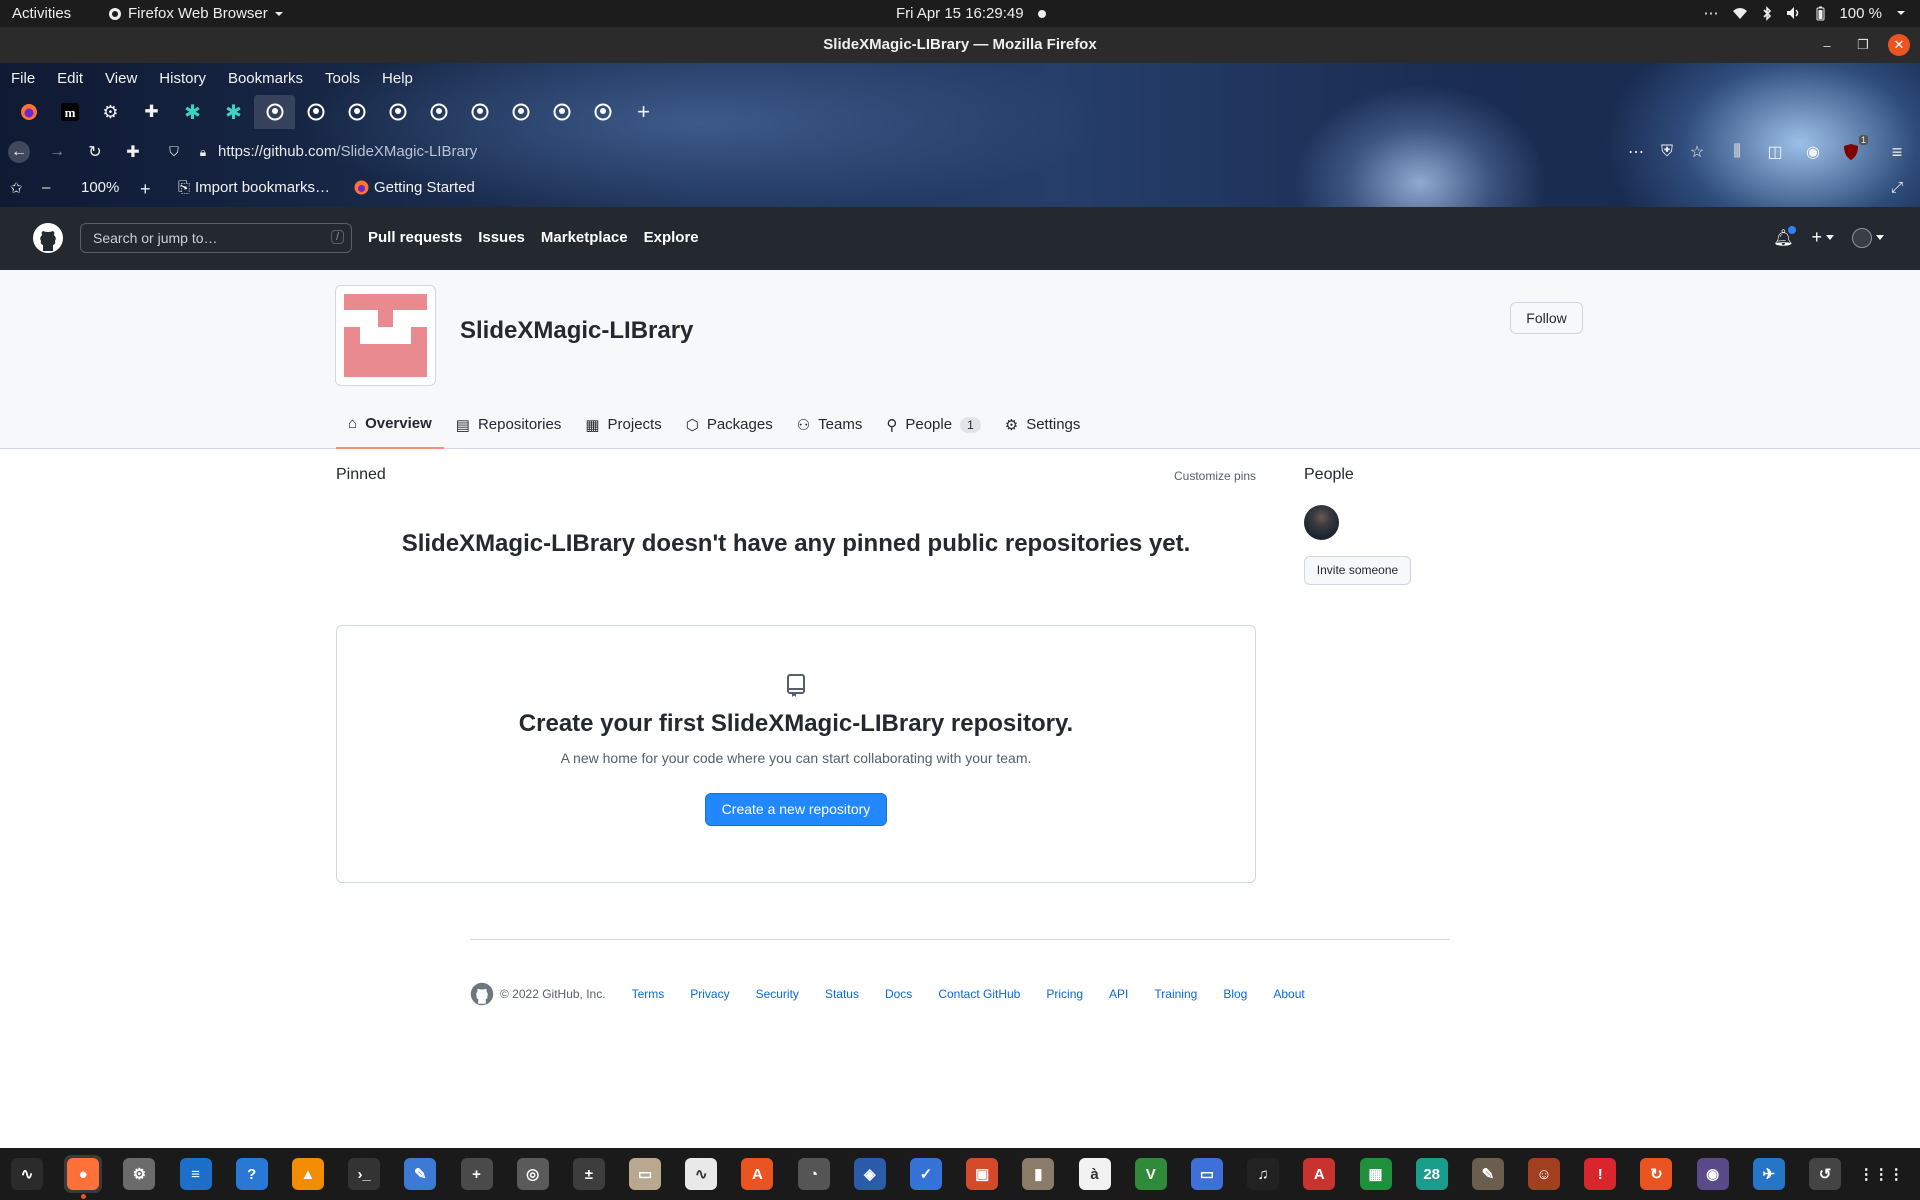 Image resolution: width=1920 pixels, height=1200 pixels. Describe the element at coordinates (414, 187) in the screenshot. I see `getting-started-link: Getting Started` at that location.